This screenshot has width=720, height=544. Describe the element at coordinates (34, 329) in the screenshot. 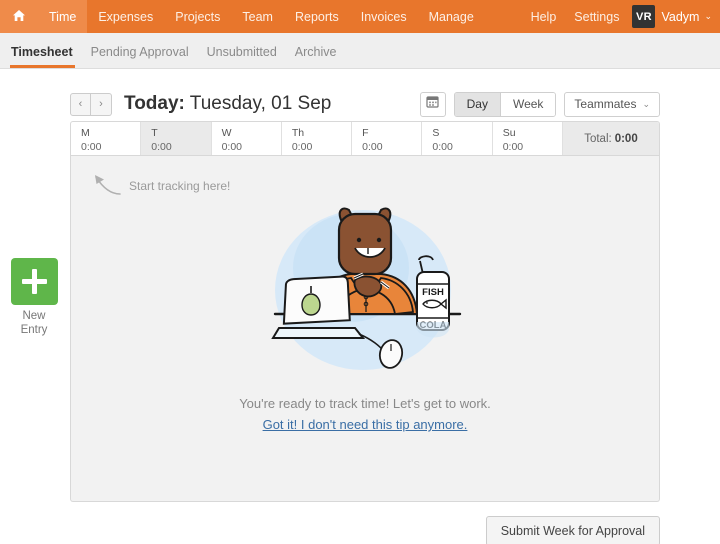

I see `new-entry-label-line2: Entry` at that location.